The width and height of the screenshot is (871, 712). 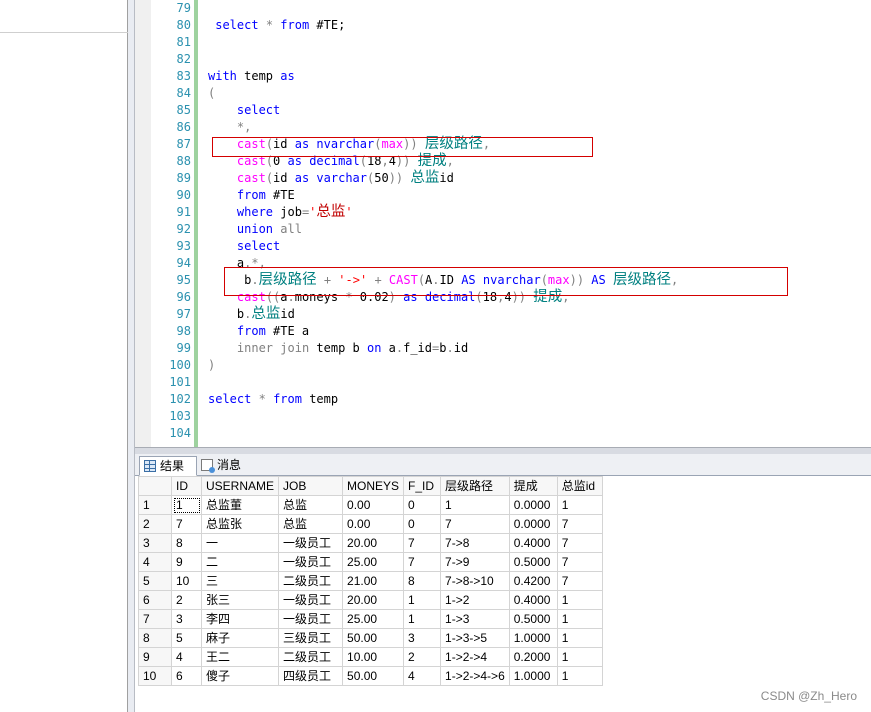 I want to click on table-row: 8 5 麻子 三级员工 50.00 3 1->3->5 1.0000 1, so click(x=370, y=638).